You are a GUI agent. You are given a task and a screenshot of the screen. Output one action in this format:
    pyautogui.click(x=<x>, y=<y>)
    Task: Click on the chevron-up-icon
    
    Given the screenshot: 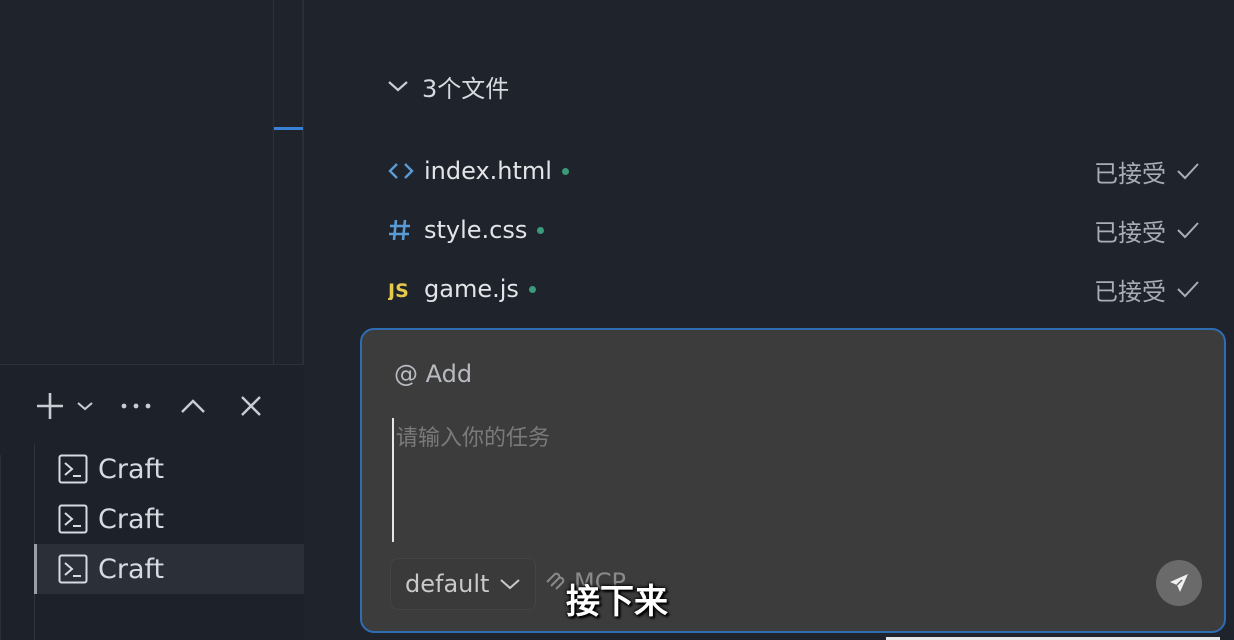 What is the action you would take?
    pyautogui.click(x=193, y=406)
    